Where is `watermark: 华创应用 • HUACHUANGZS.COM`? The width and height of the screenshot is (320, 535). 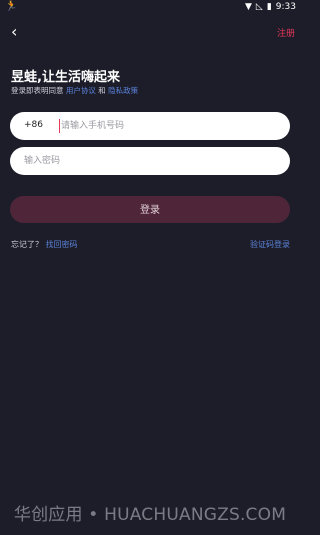
watermark: 华创应用 • HUACHUANGZS.COM is located at coordinates (150, 515).